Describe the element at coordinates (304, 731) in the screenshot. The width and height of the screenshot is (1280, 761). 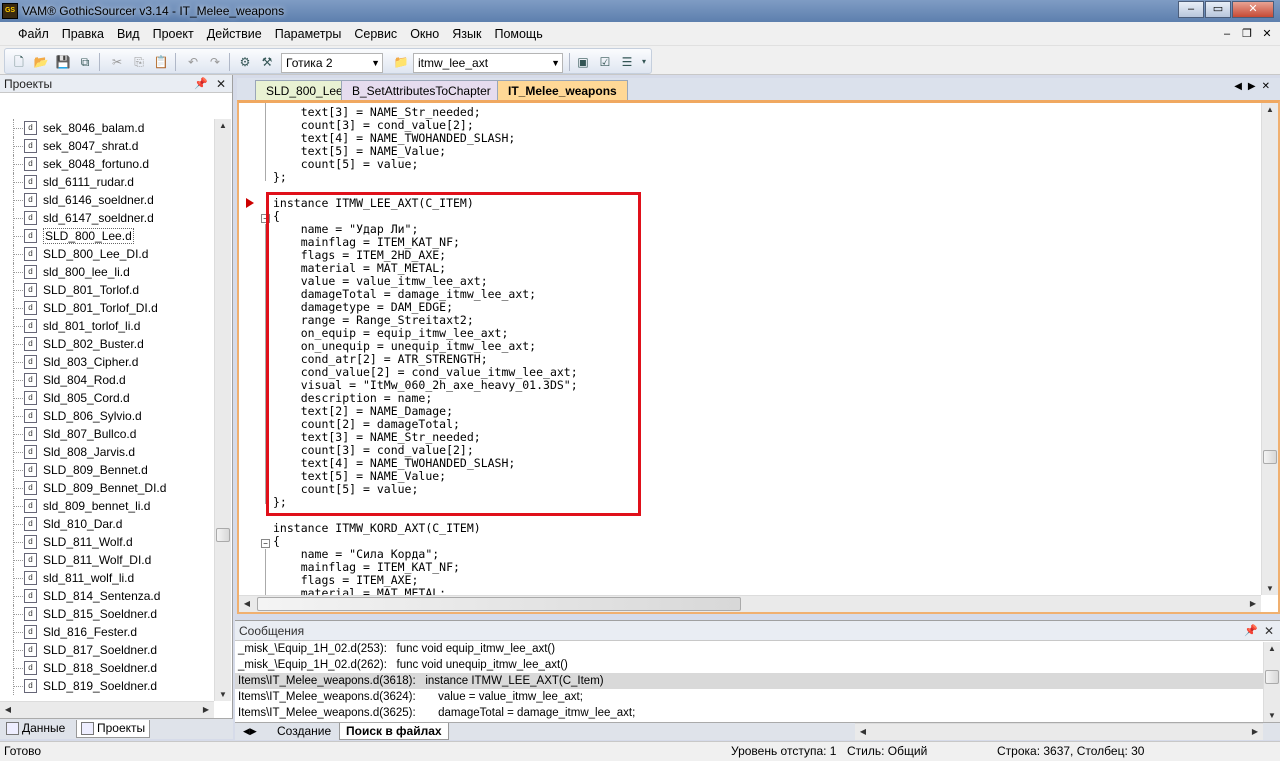
I see `tab-build: Создание` at that location.